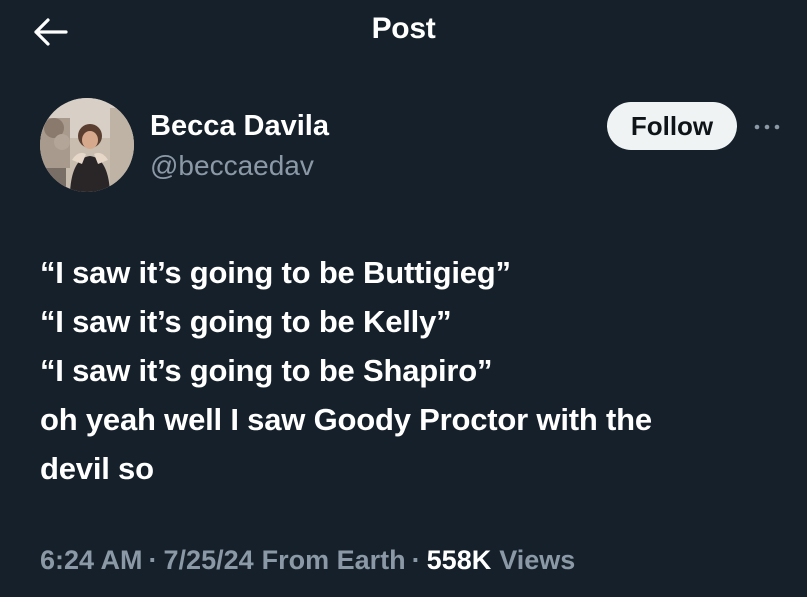  I want to click on avatar, so click(87, 145).